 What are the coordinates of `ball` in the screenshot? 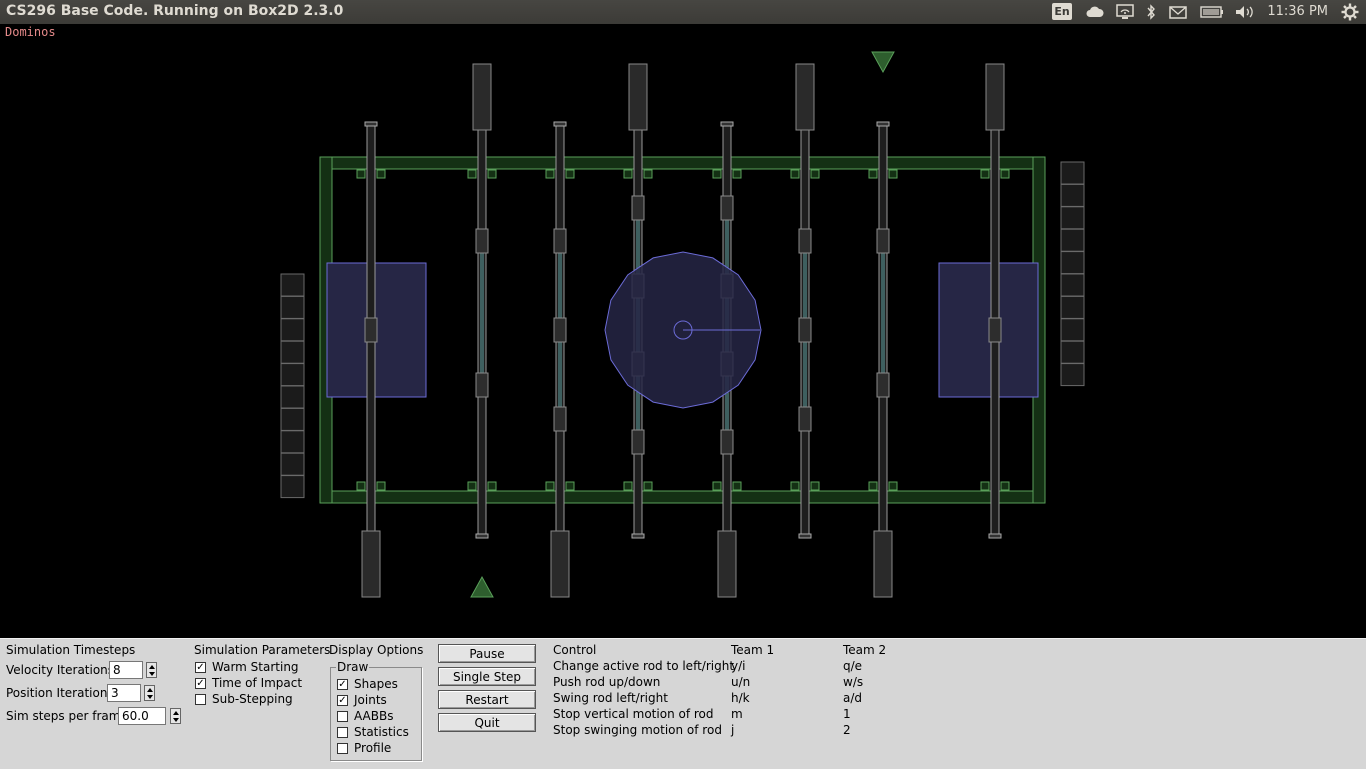 It's located at (683, 330).